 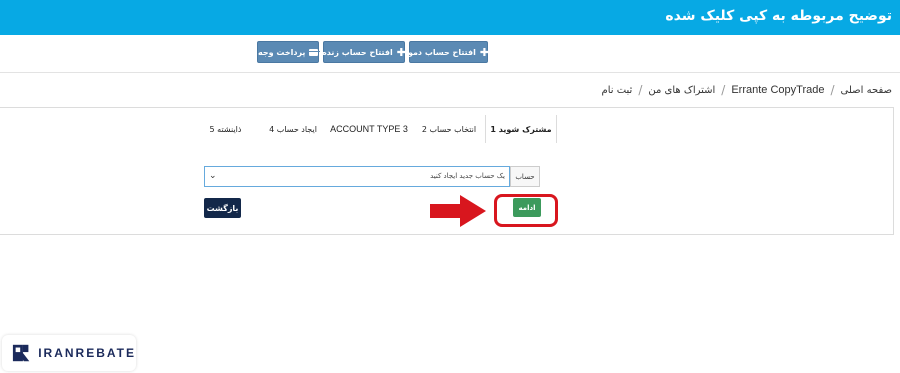 I want to click on step-five: ذاینشته 5, so click(x=225, y=129).